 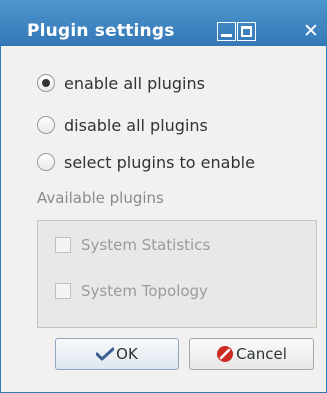 What do you see at coordinates (101, 31) in the screenshot?
I see `window-title: Plugin settings` at bounding box center [101, 31].